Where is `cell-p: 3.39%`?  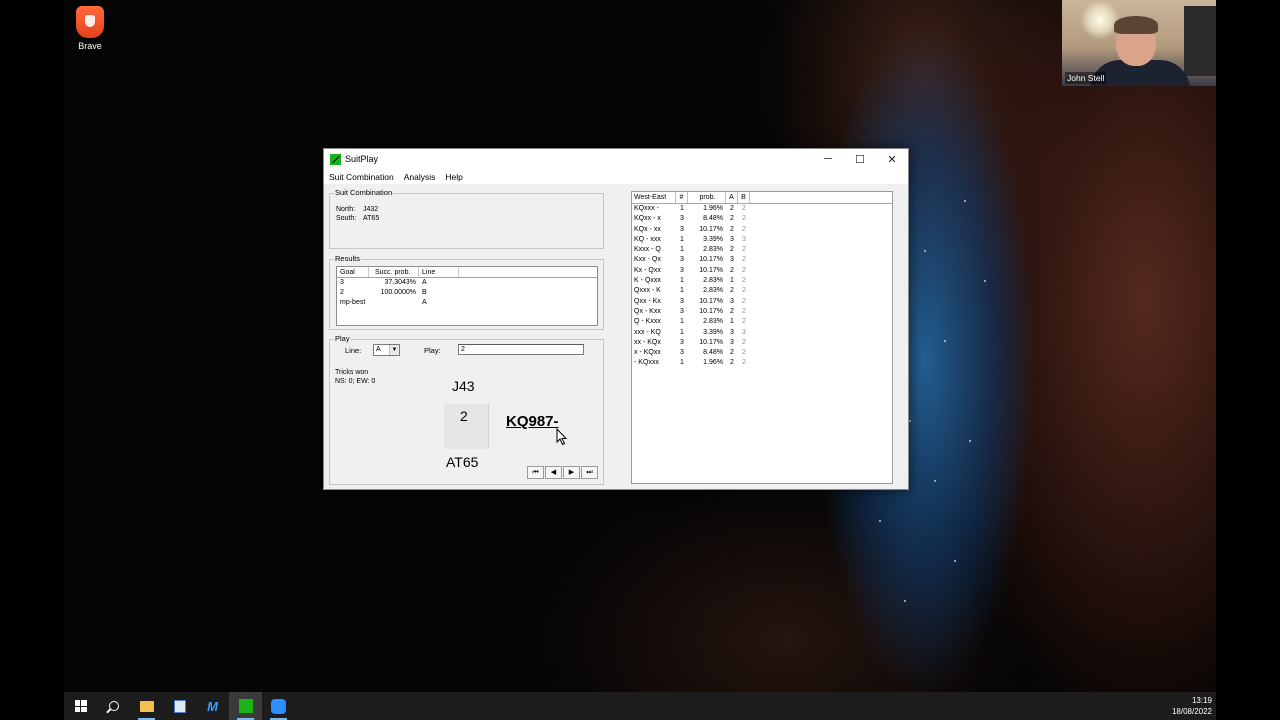 cell-p: 3.39% is located at coordinates (713, 239).